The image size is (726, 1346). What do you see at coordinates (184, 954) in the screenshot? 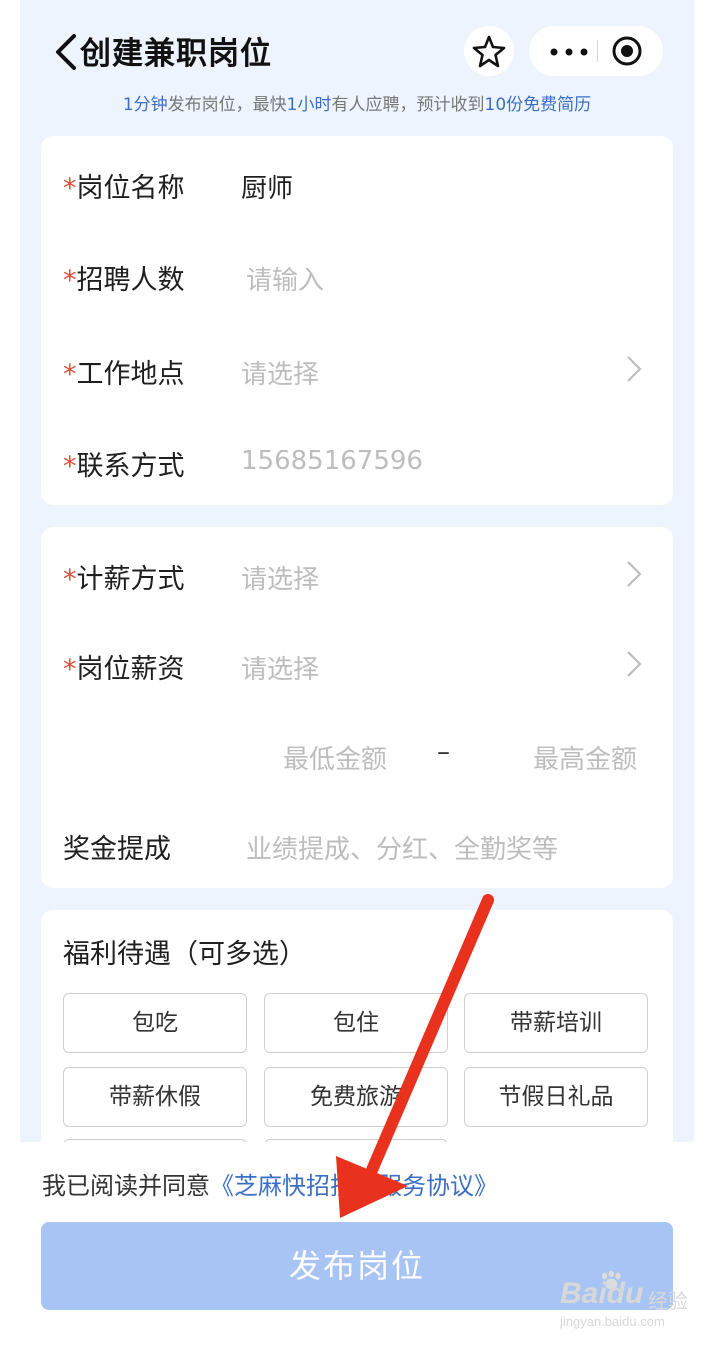
I see `benefits-title: 福利待遇（可多选）` at bounding box center [184, 954].